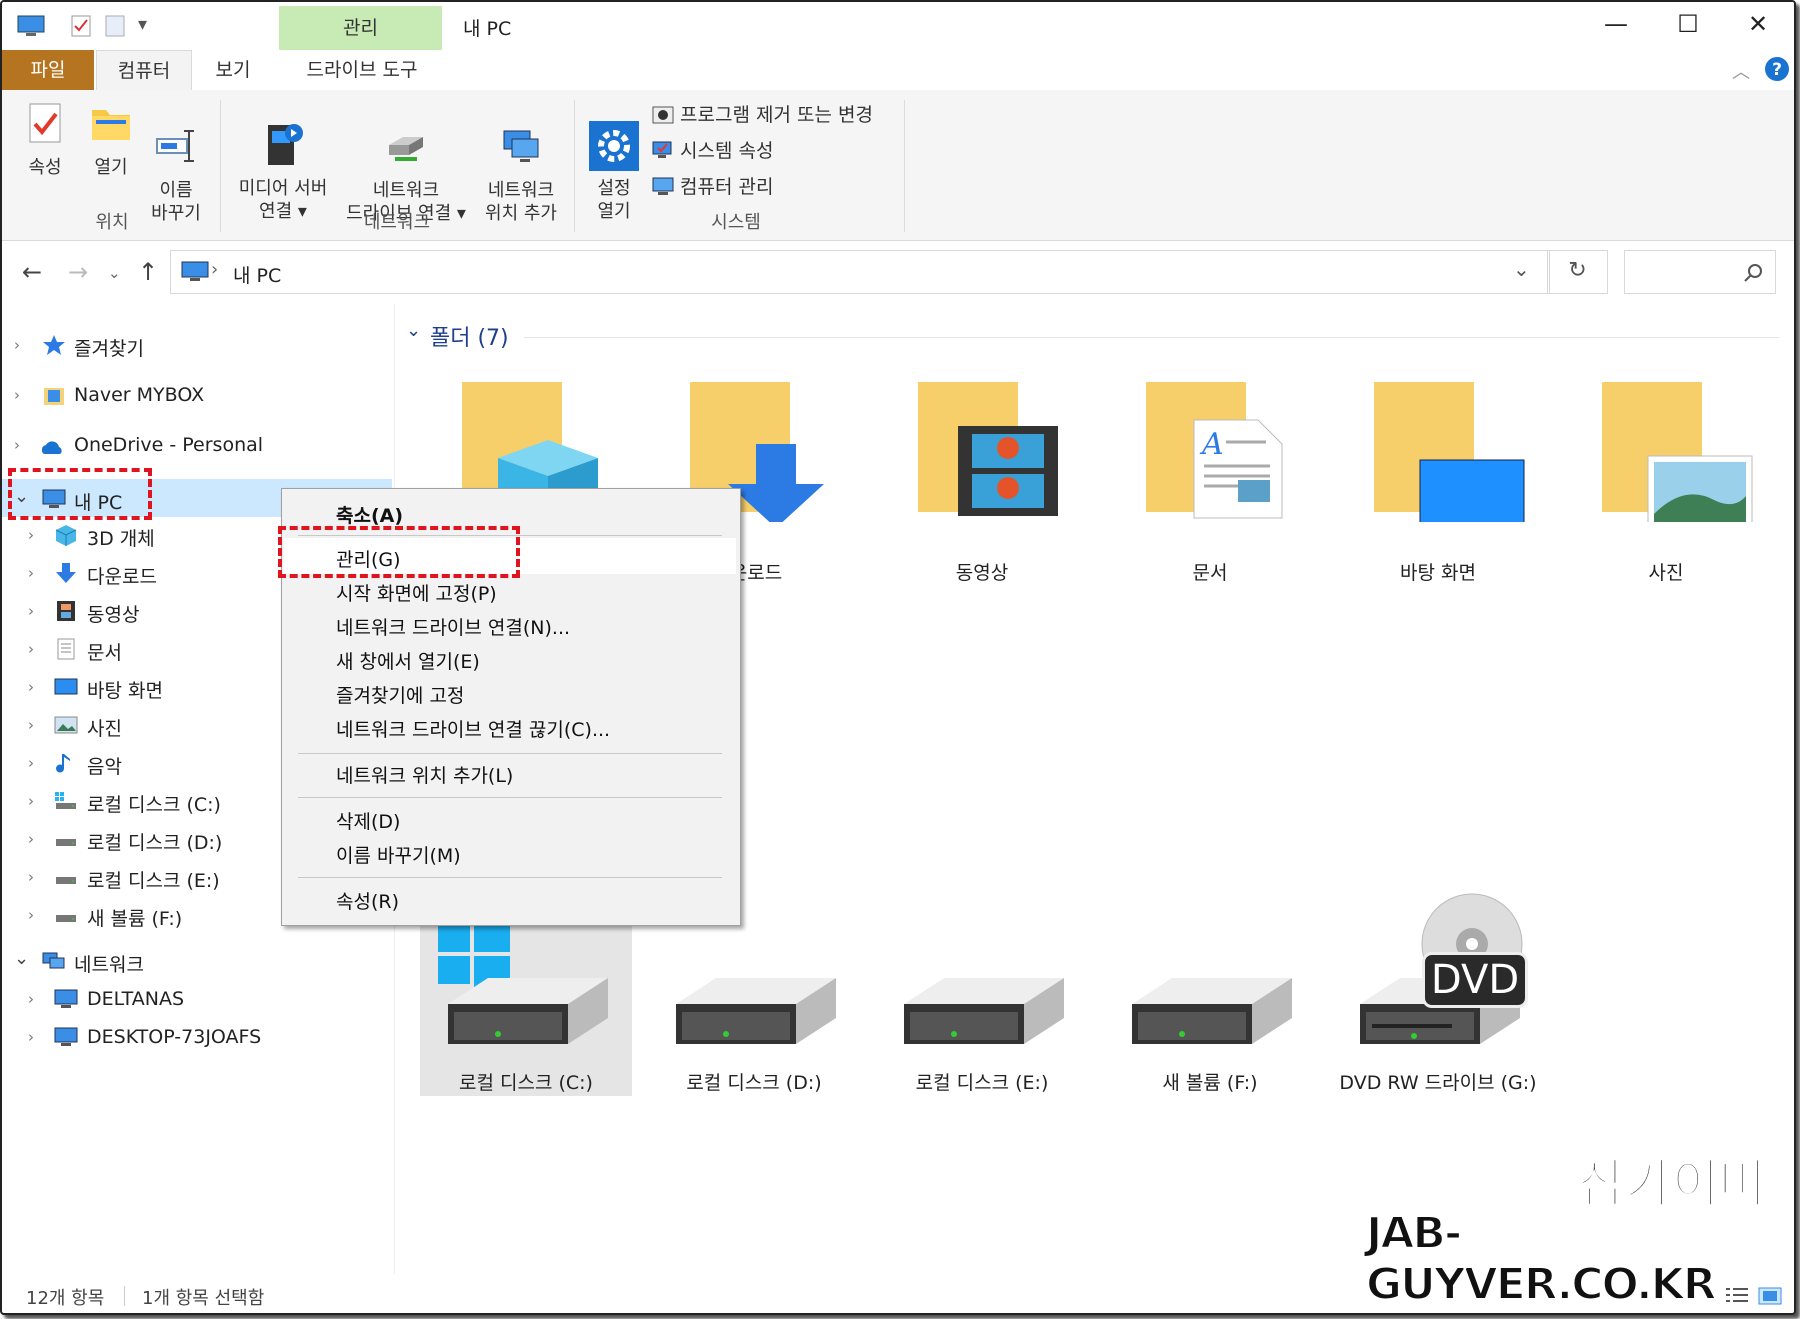 This screenshot has height=1319, width=1800. Describe the element at coordinates (153, 881) in the screenshot. I see `nav-label: 로컬 디스크 (E:)` at that location.